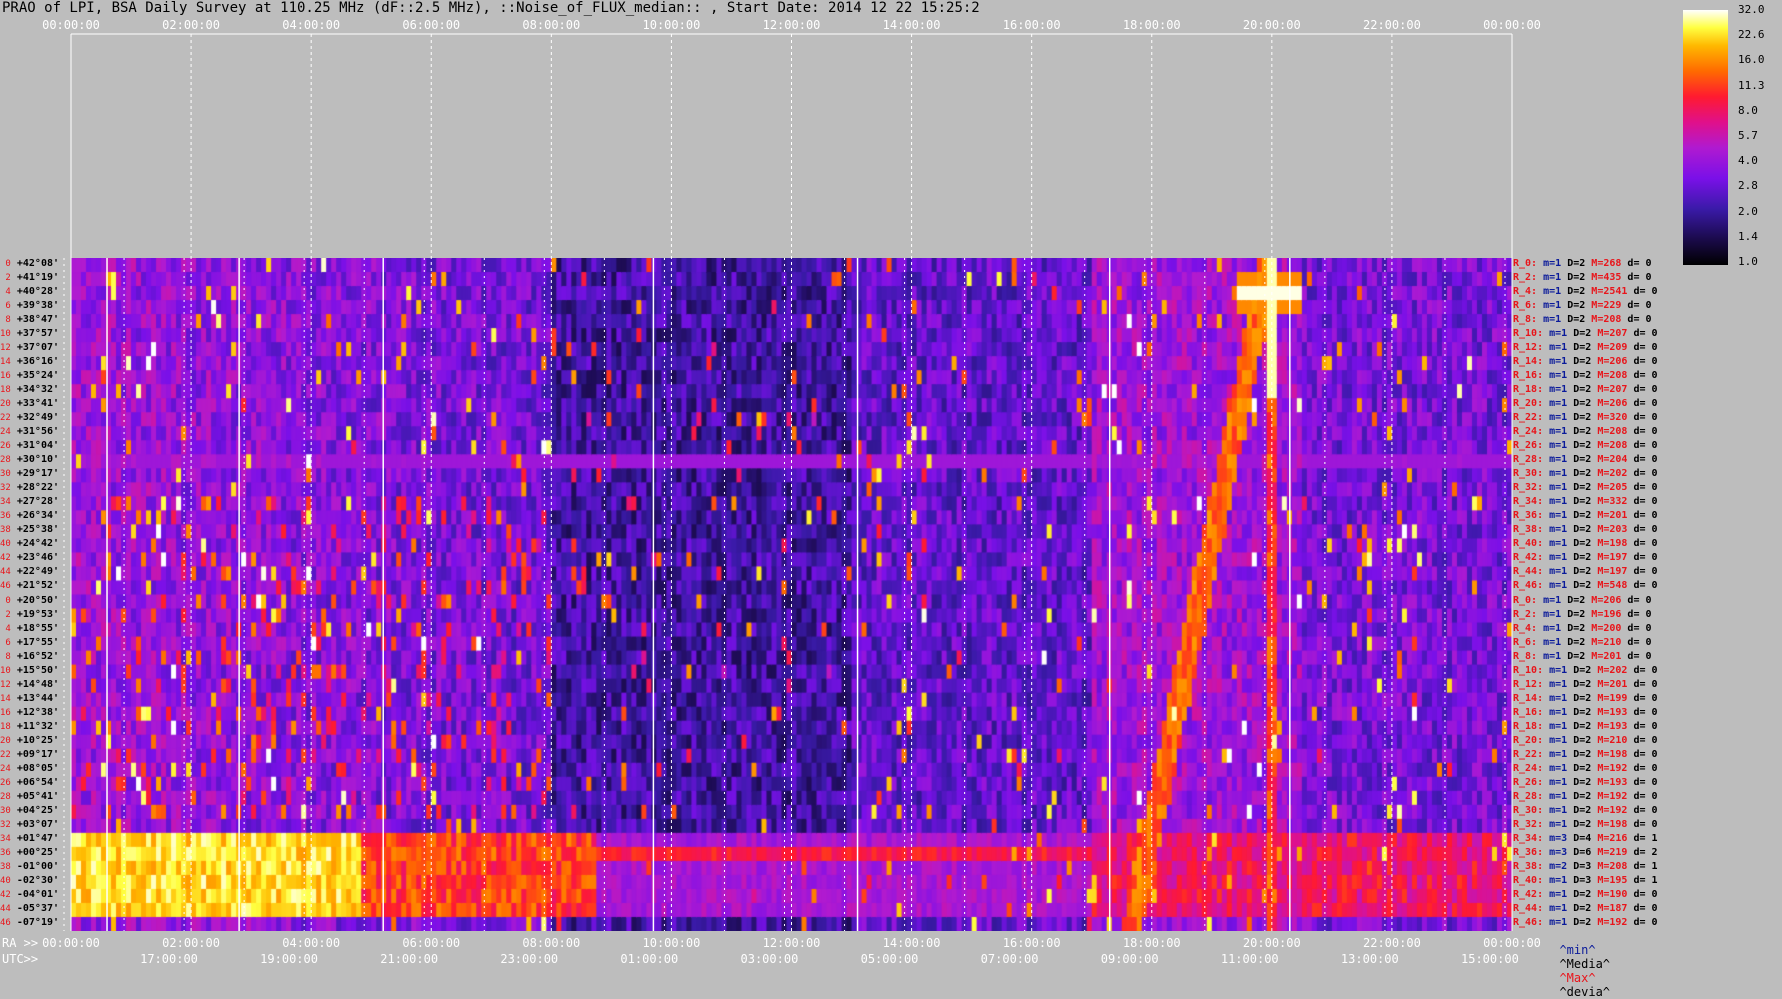 The width and height of the screenshot is (1782, 999). What do you see at coordinates (1525, 292) in the screenshot?
I see `row-stat-rn: R_4:` at bounding box center [1525, 292].